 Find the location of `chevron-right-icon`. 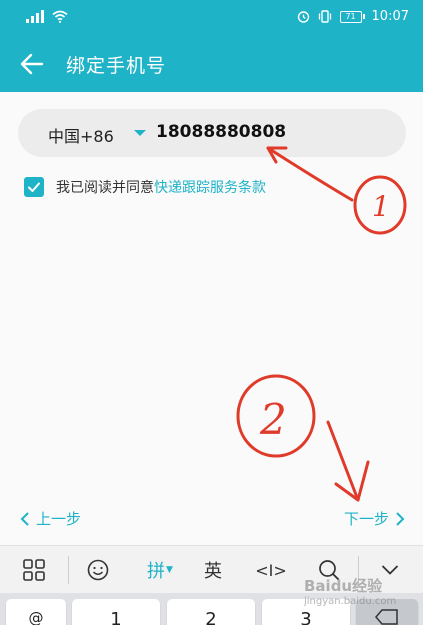

chevron-right-icon is located at coordinates (400, 518).